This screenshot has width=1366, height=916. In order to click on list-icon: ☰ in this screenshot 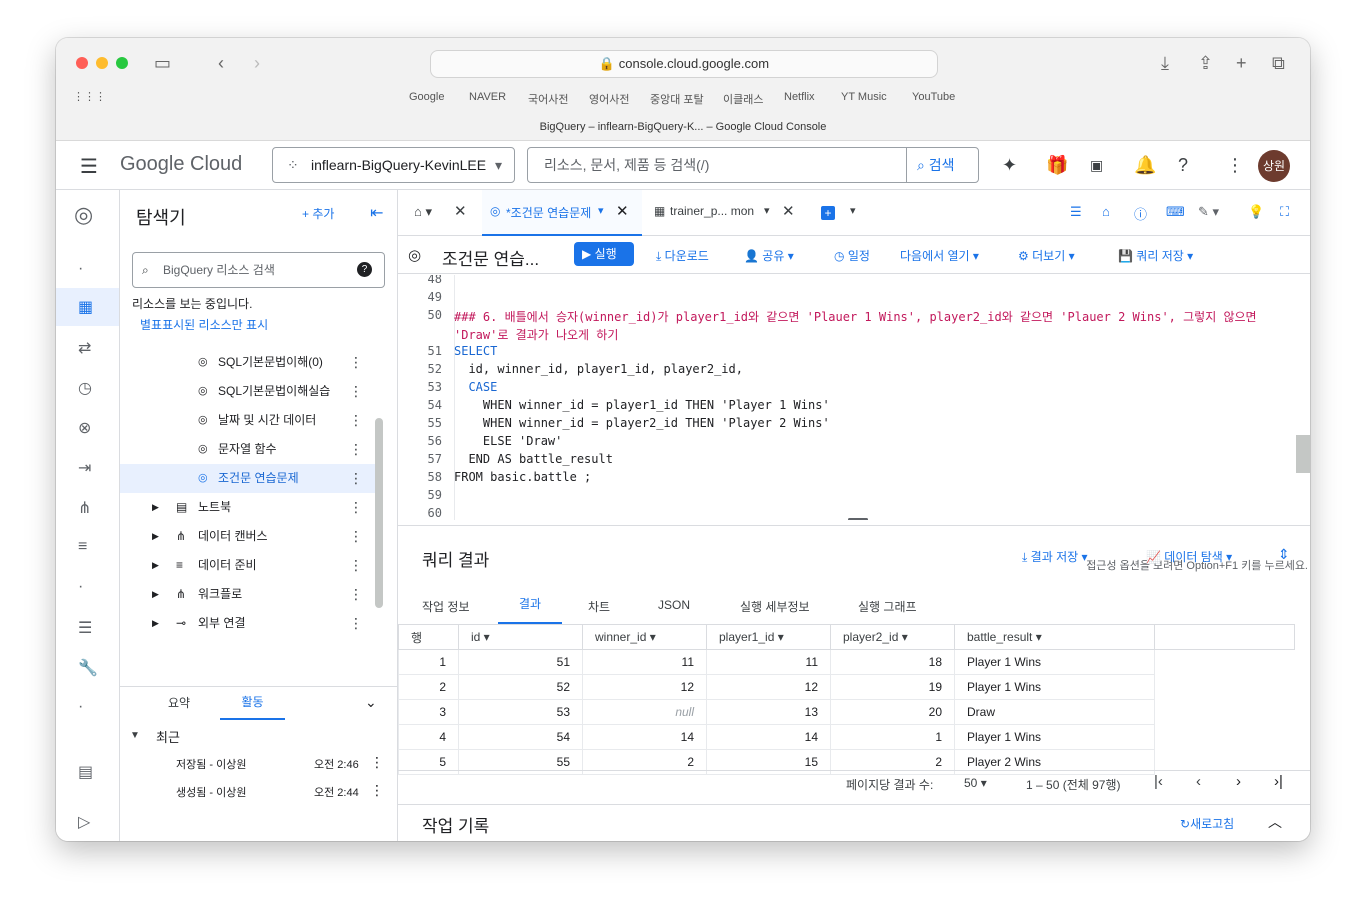, I will do `click(85, 628)`.